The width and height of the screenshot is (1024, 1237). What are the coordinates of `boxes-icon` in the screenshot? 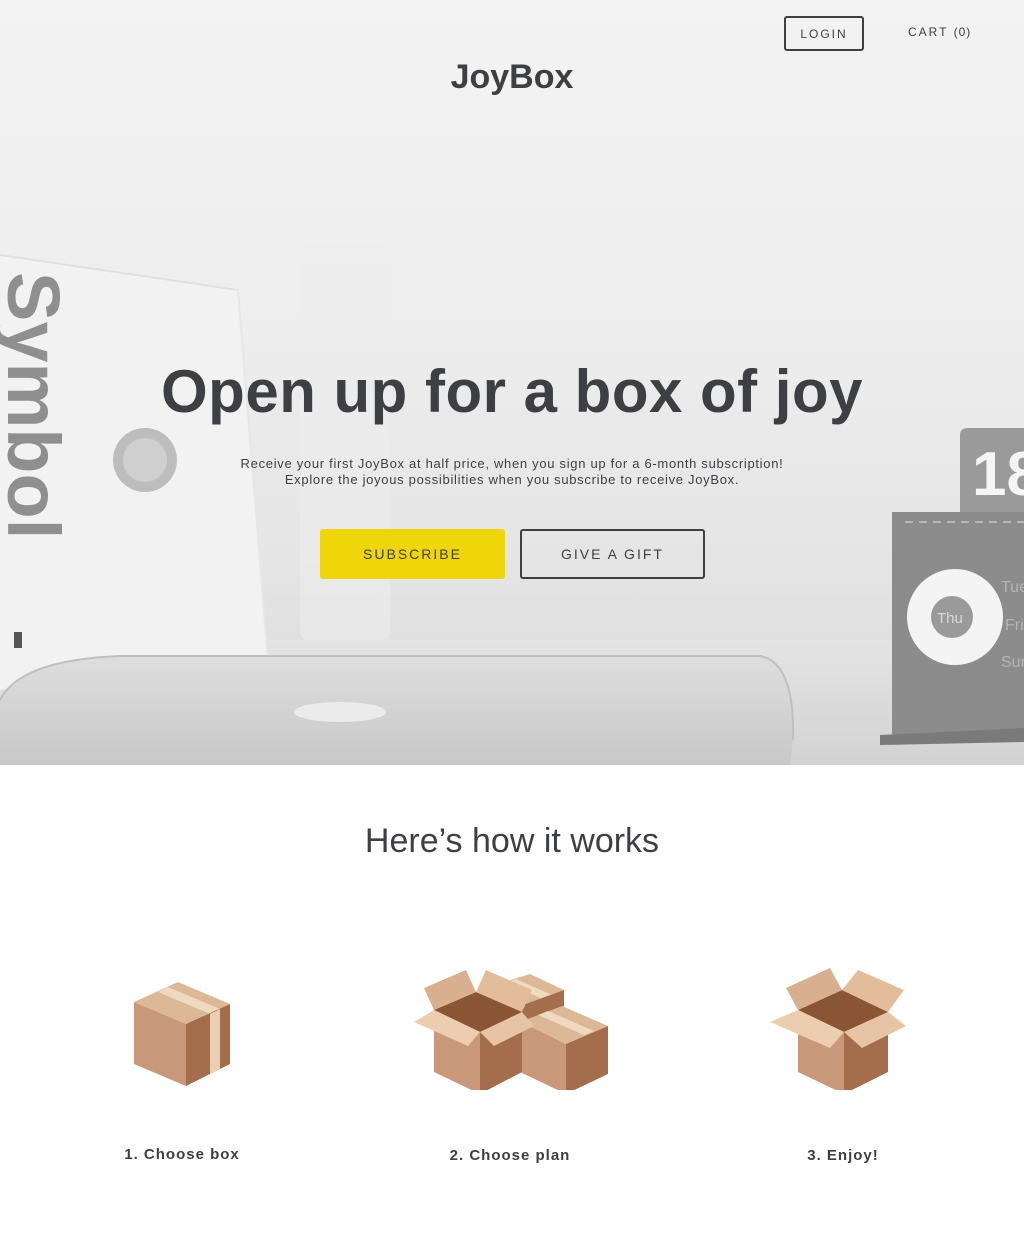 It's located at (511, 1030).